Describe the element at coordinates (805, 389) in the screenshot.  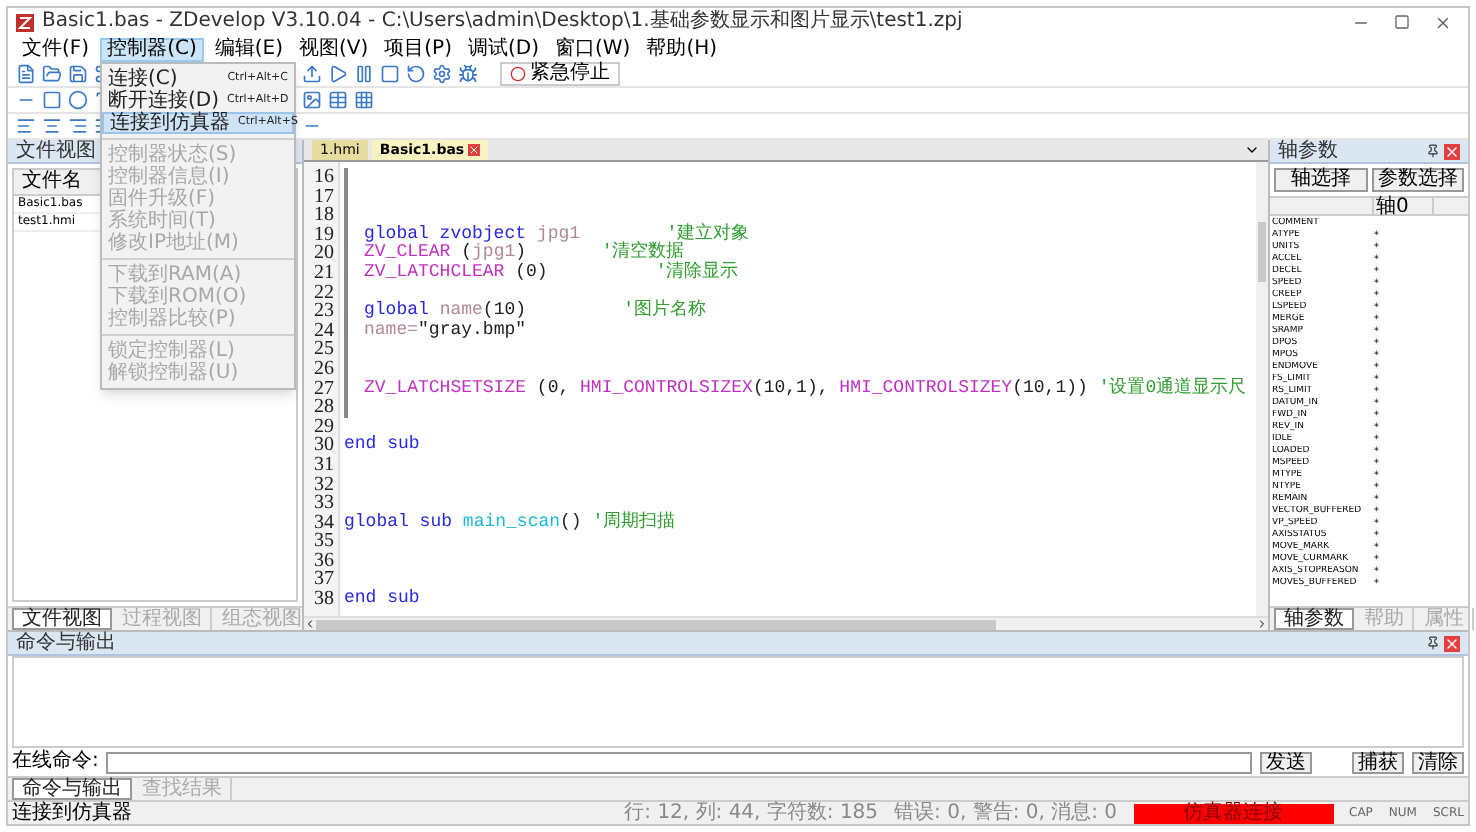
I see `code-line: ZV_LATCHSETSIZE (0, HMI_CONTROLSIZEX(10,1), HMI_CONTROLSIZEY(10,1)) '设置0通道显示尺` at that location.